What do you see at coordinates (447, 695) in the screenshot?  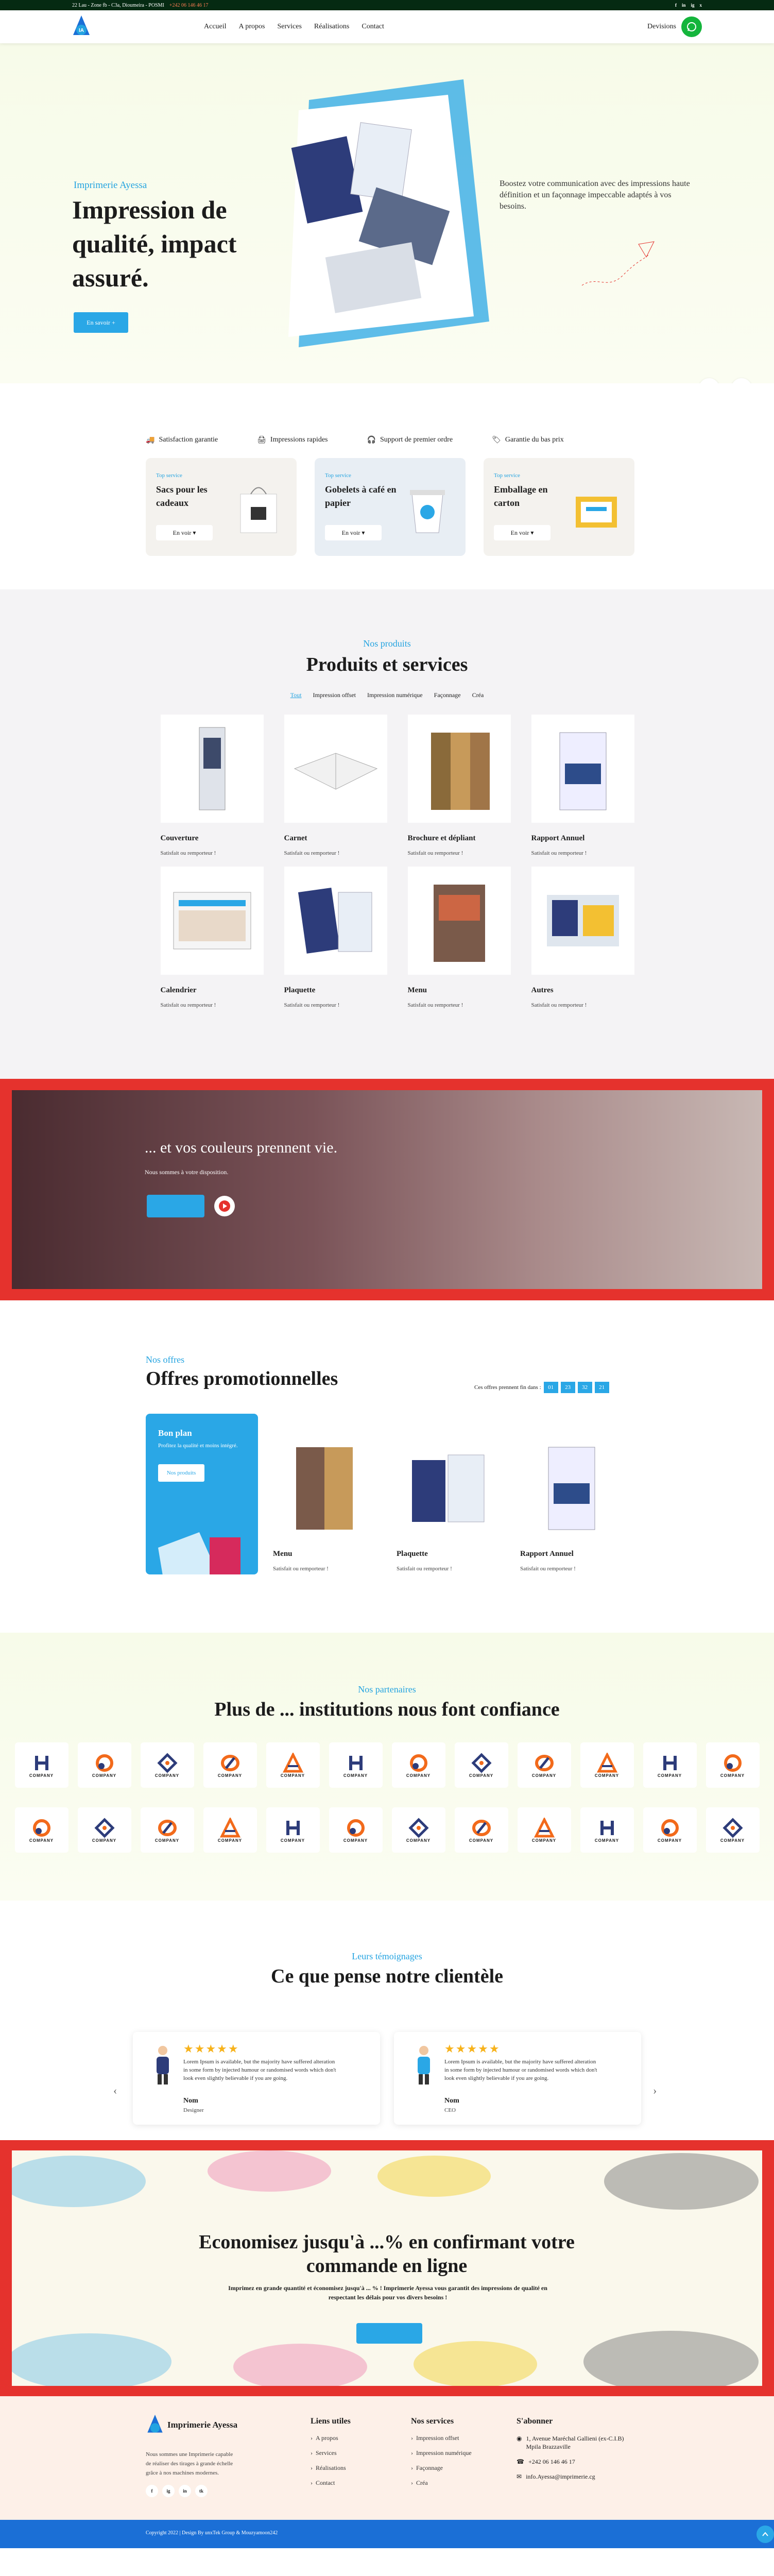 I see `tab-faconnage: Façonnage` at bounding box center [447, 695].